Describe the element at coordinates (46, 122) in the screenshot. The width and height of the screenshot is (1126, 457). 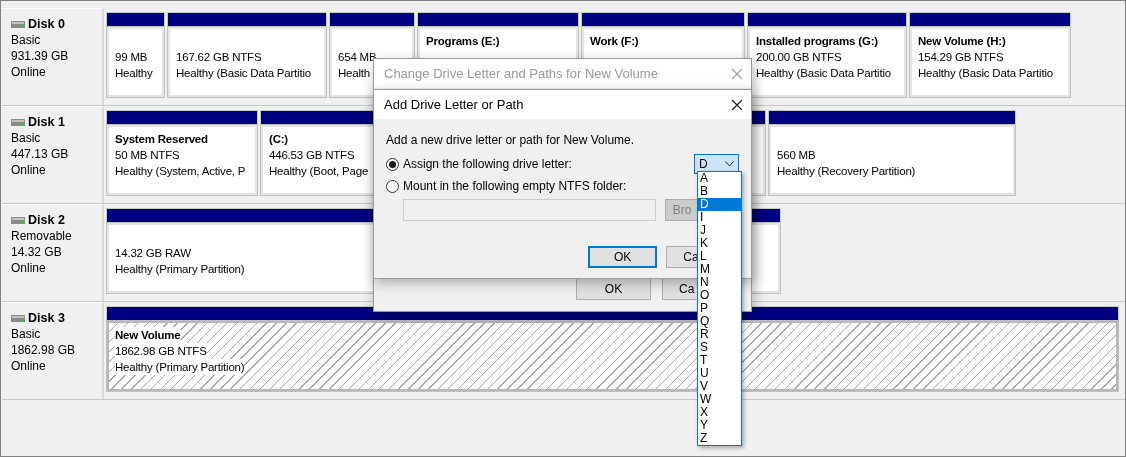
I see `disk-name: Disk 1` at that location.